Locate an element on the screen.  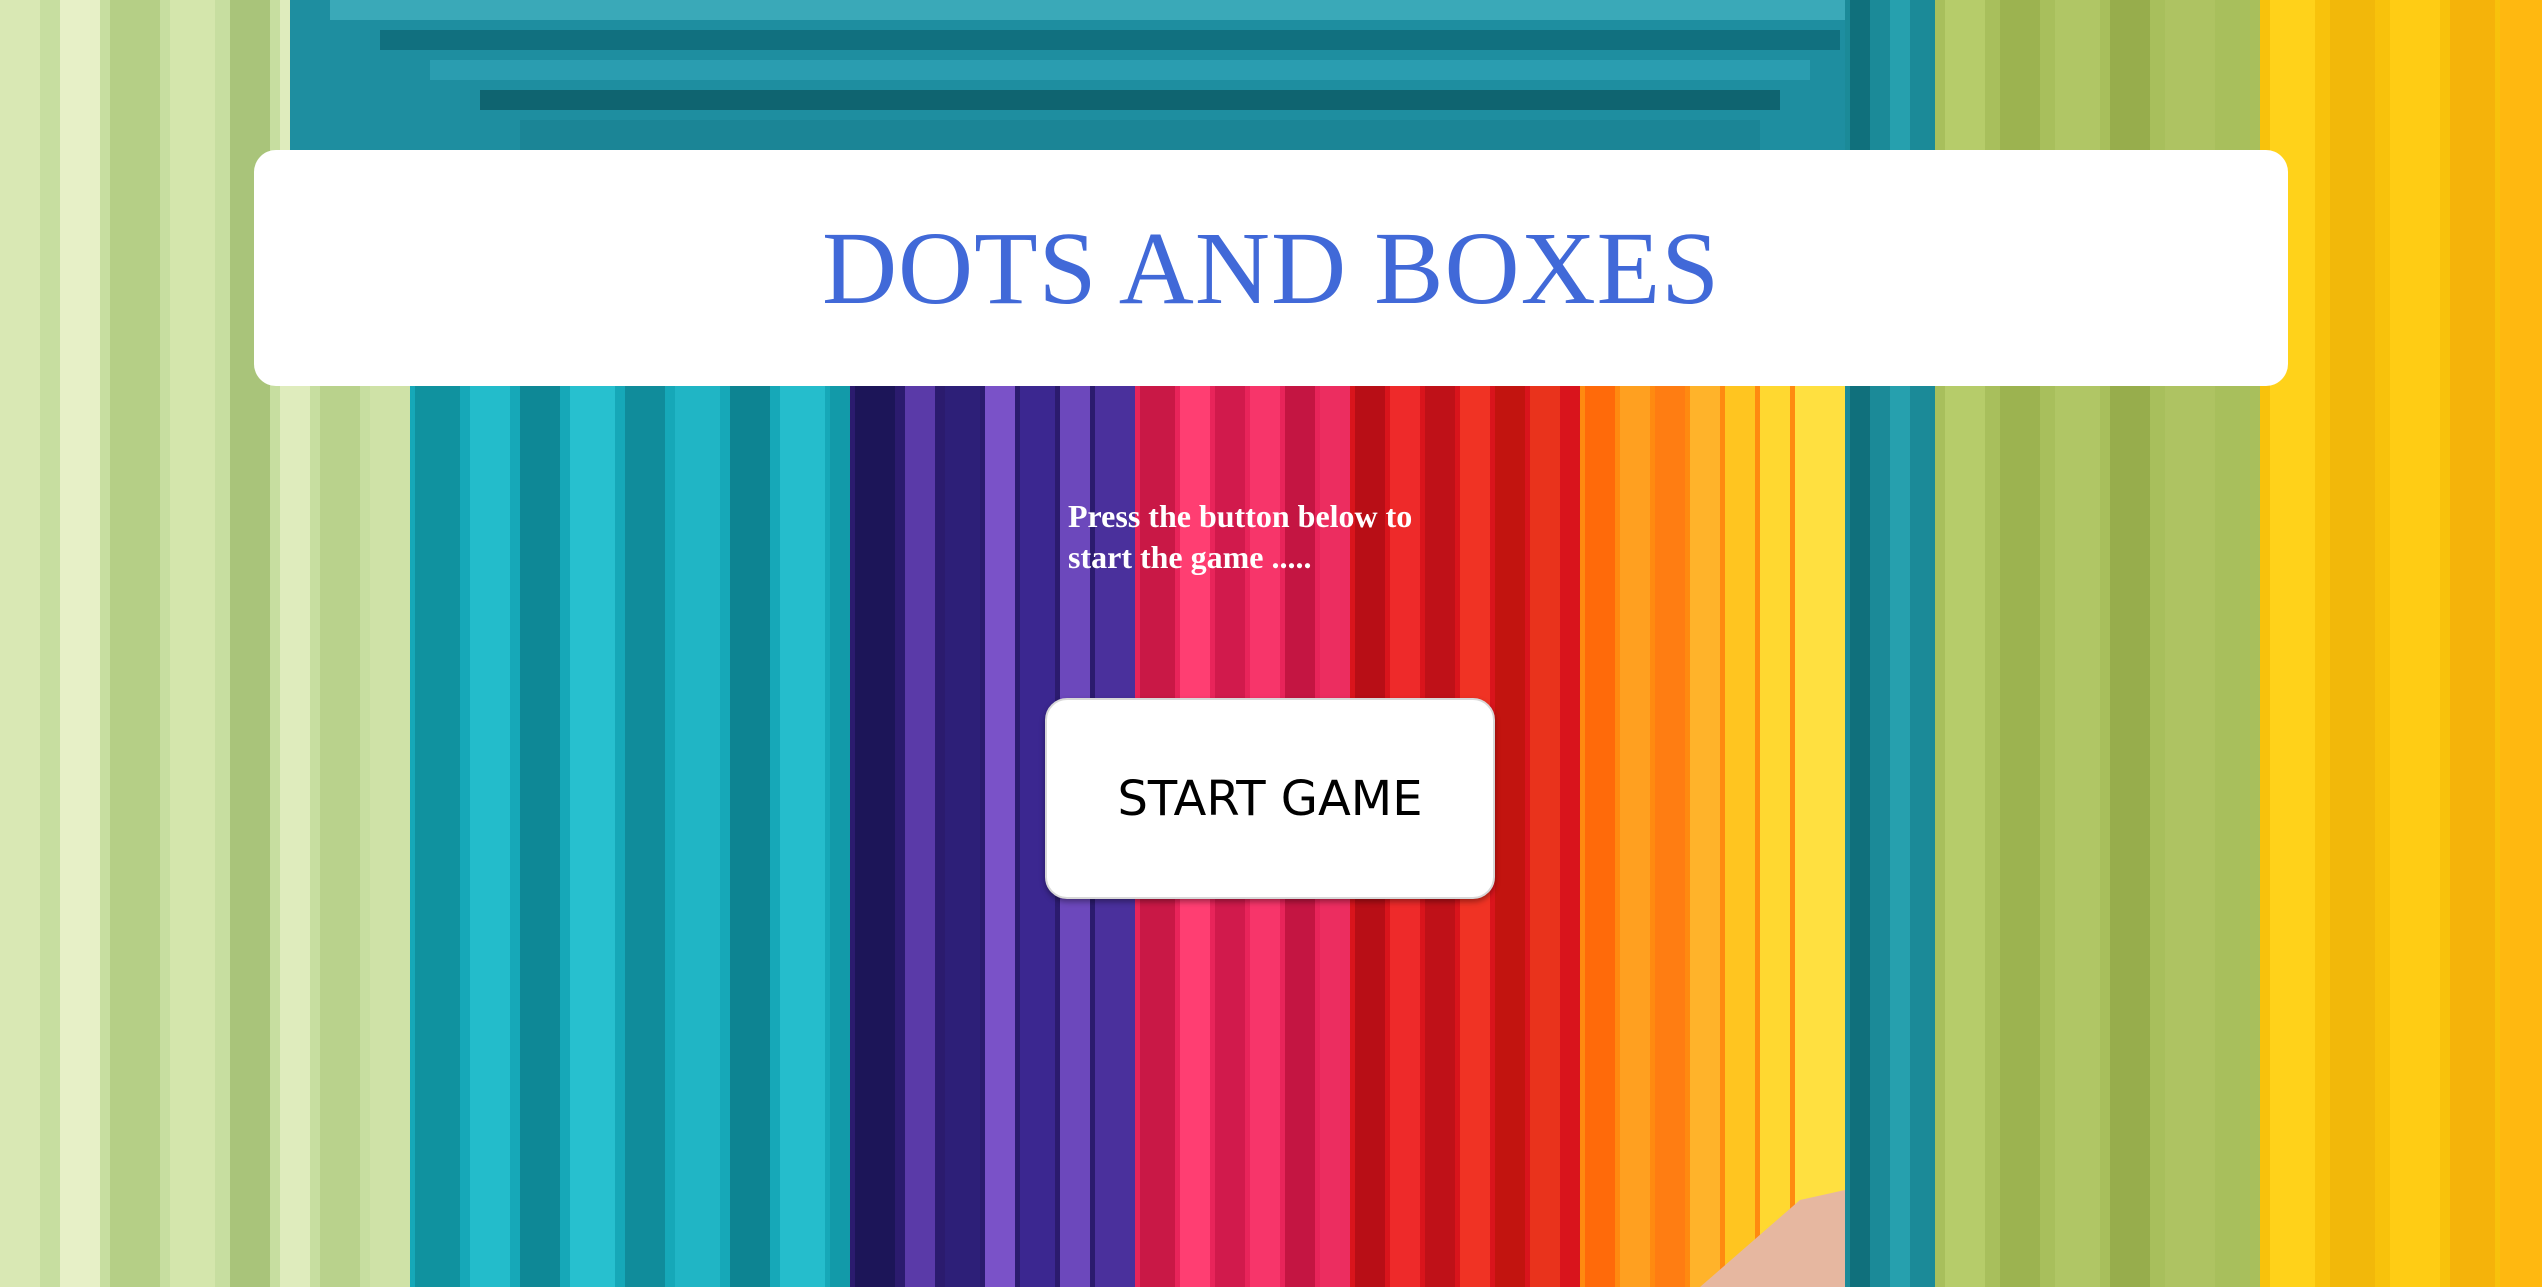
start-game-button: START GAME is located at coordinates (1270, 798).